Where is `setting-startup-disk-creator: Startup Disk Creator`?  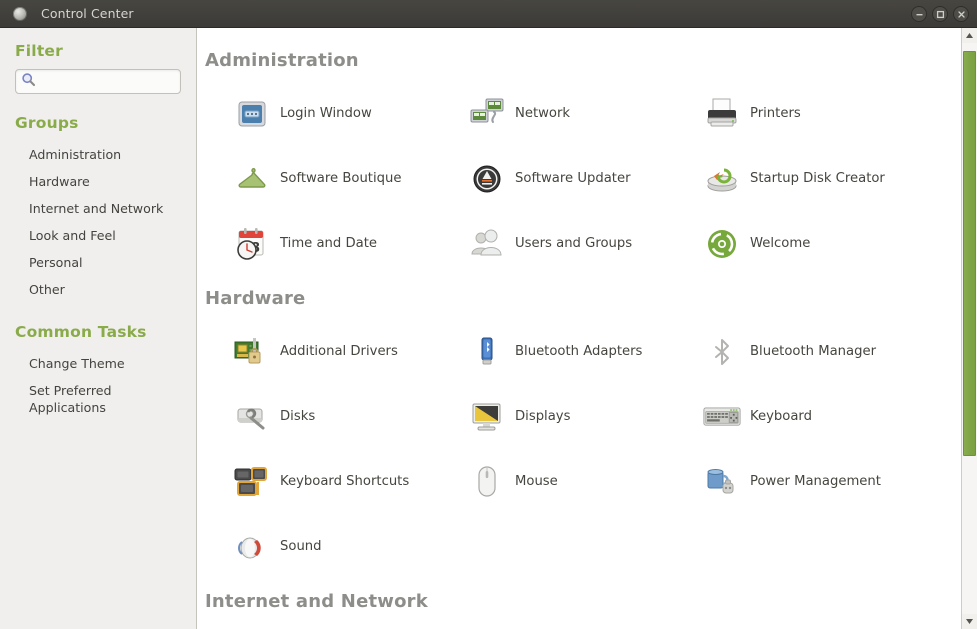 setting-startup-disk-creator: Startup Disk Creator is located at coordinates (792, 178).